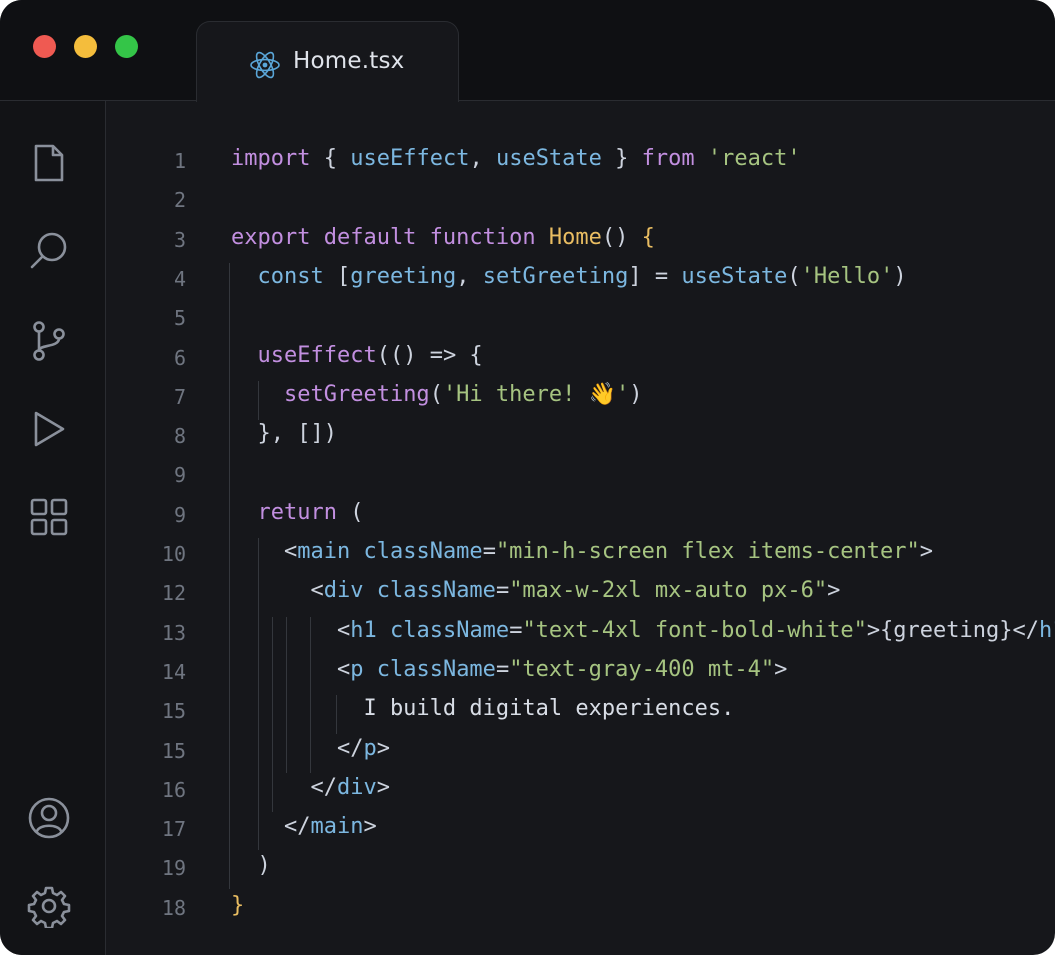  I want to click on extensions-icon, so click(49, 517).